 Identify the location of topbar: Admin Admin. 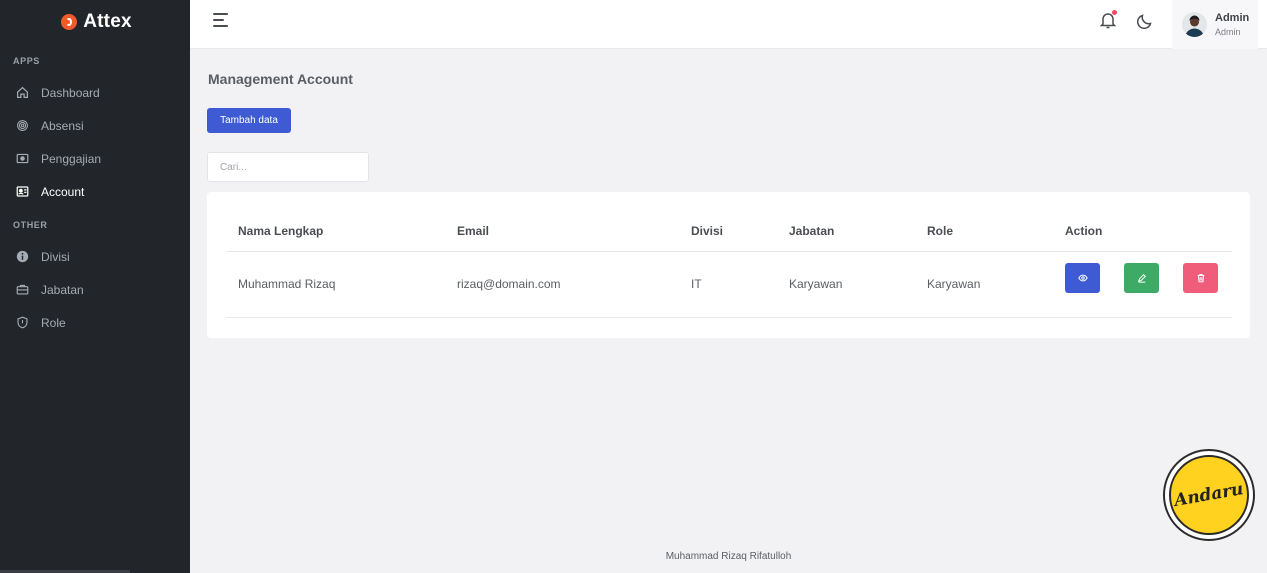
(728, 24).